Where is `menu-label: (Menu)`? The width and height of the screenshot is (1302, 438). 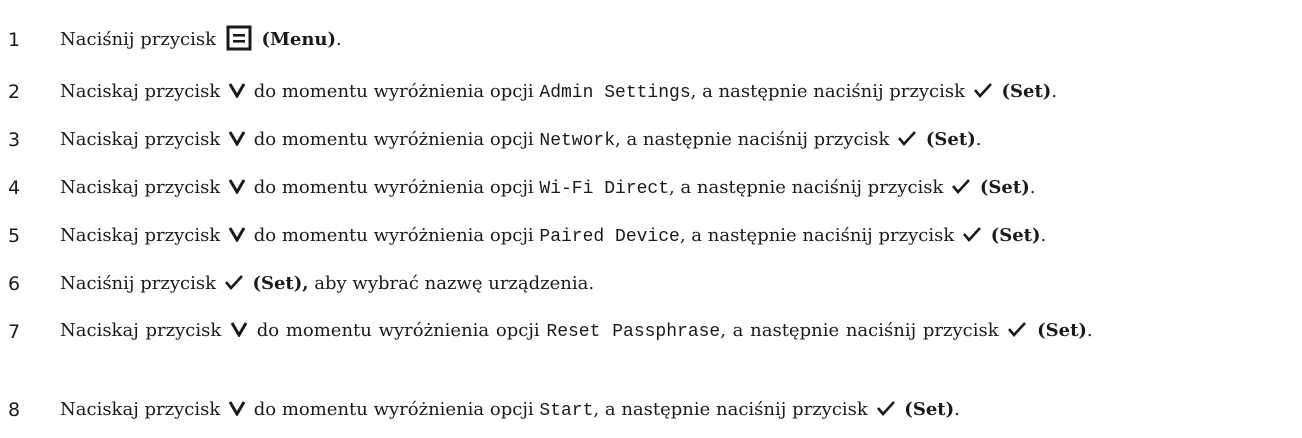
menu-label: (Menu) is located at coordinates (299, 39).